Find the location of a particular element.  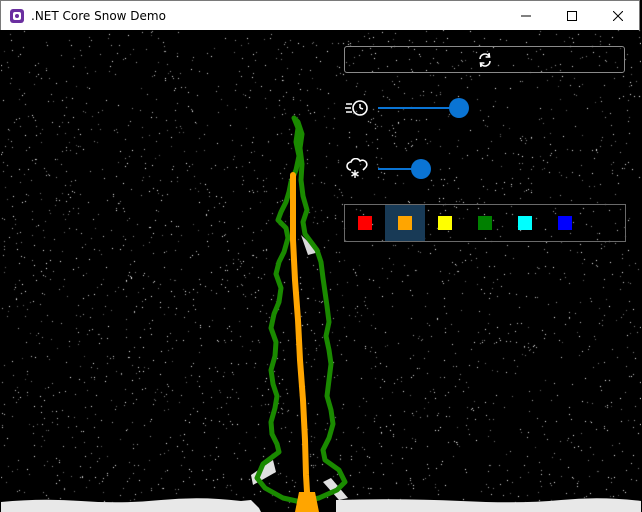

refresh-button is located at coordinates (484, 59).